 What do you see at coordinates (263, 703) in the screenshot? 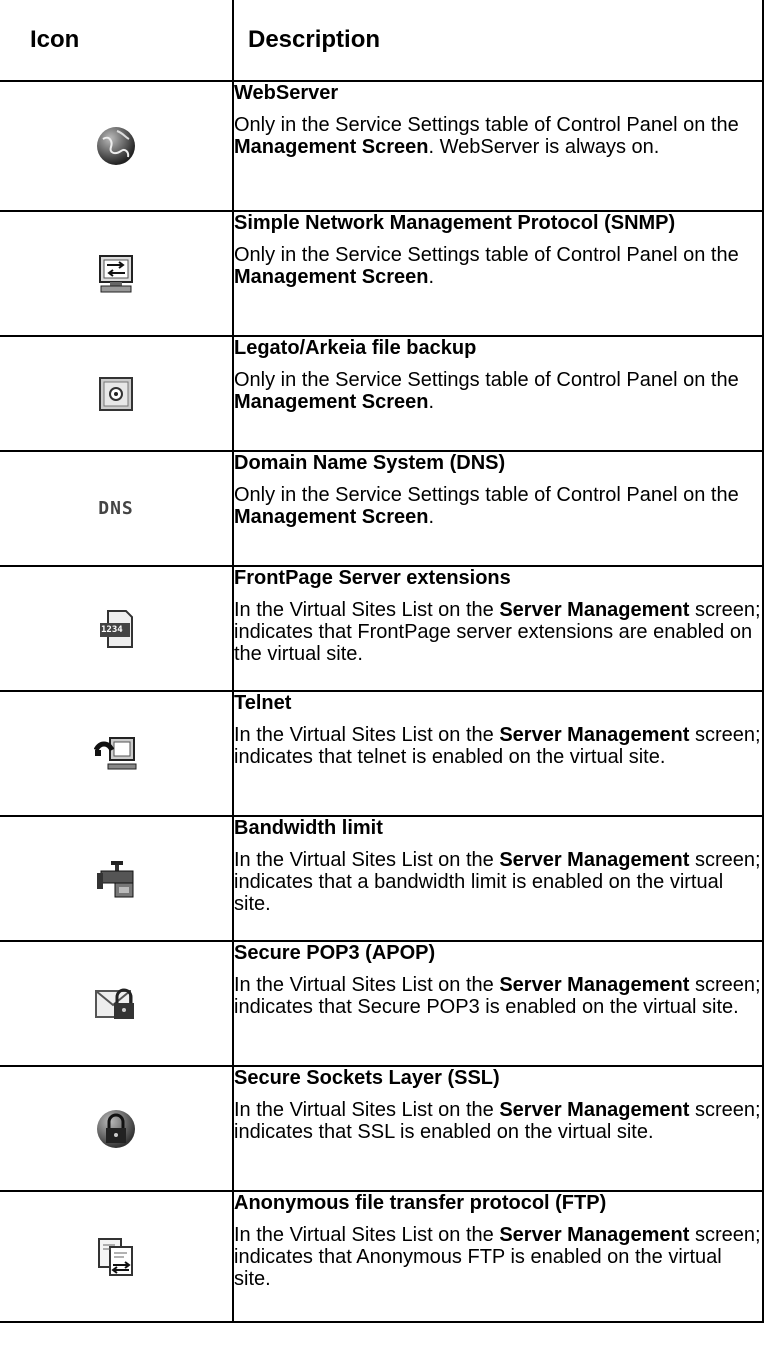
I see `row-title: Telnet` at bounding box center [263, 703].